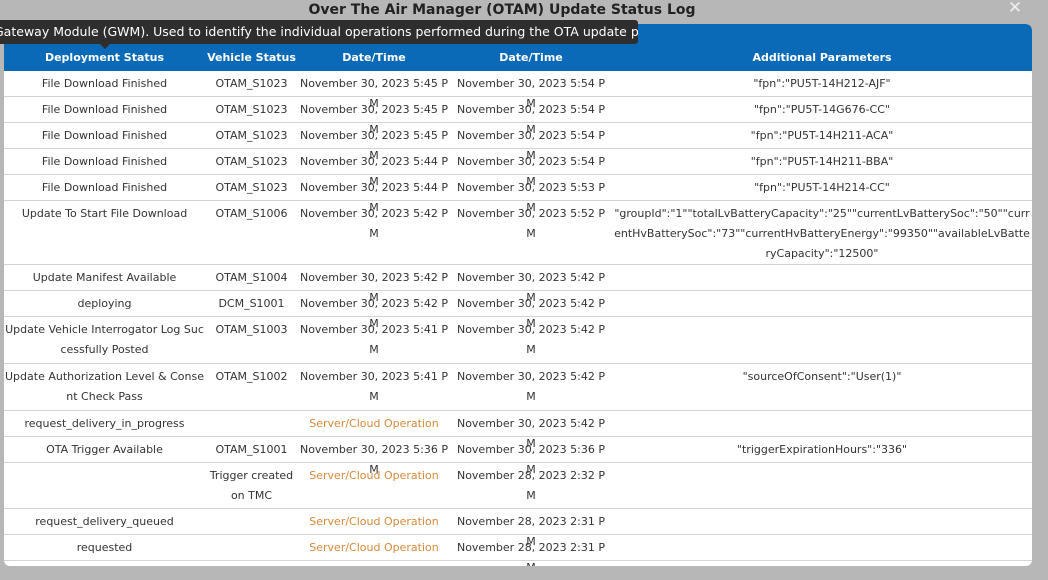  What do you see at coordinates (251, 303) in the screenshot?
I see `vehicle-status-cell: DCM_S1001` at bounding box center [251, 303].